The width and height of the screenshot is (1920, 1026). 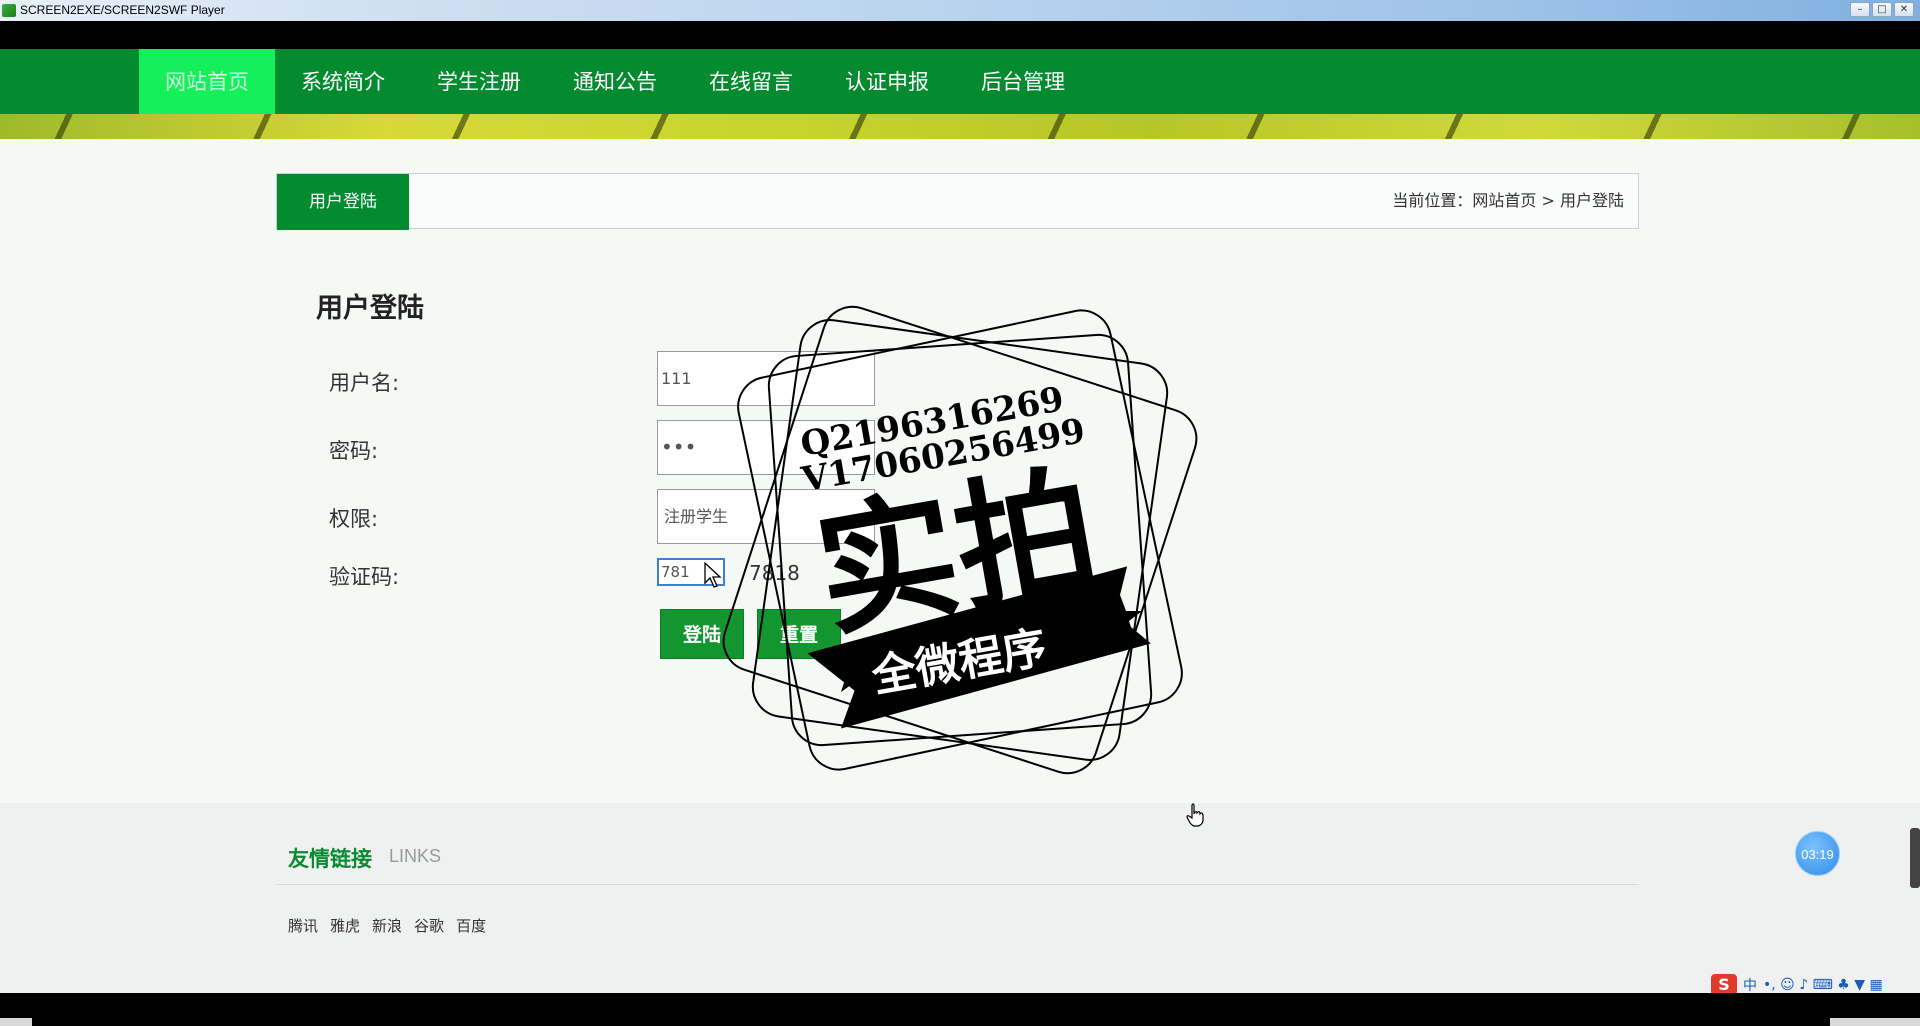 What do you see at coordinates (751, 82) in the screenshot?
I see `nav-item-messages: 在线留言` at bounding box center [751, 82].